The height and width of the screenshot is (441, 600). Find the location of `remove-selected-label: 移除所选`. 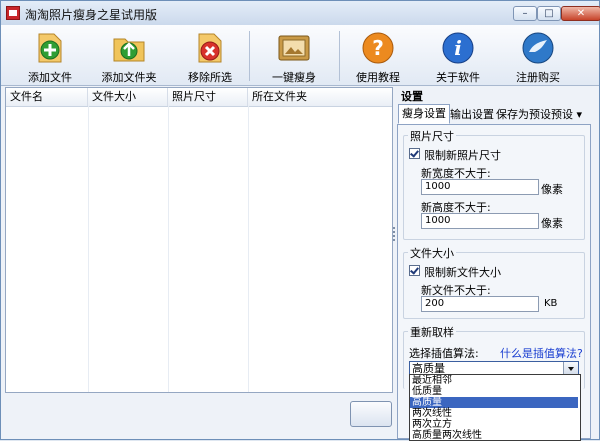

remove-selected-label: 移除所选 is located at coordinates (210, 77).